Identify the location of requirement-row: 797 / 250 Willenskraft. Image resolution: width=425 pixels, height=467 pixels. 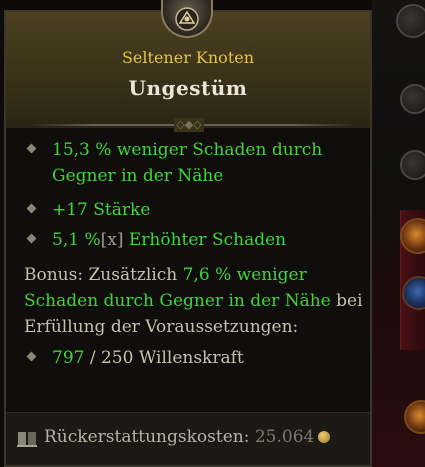
(187, 358).